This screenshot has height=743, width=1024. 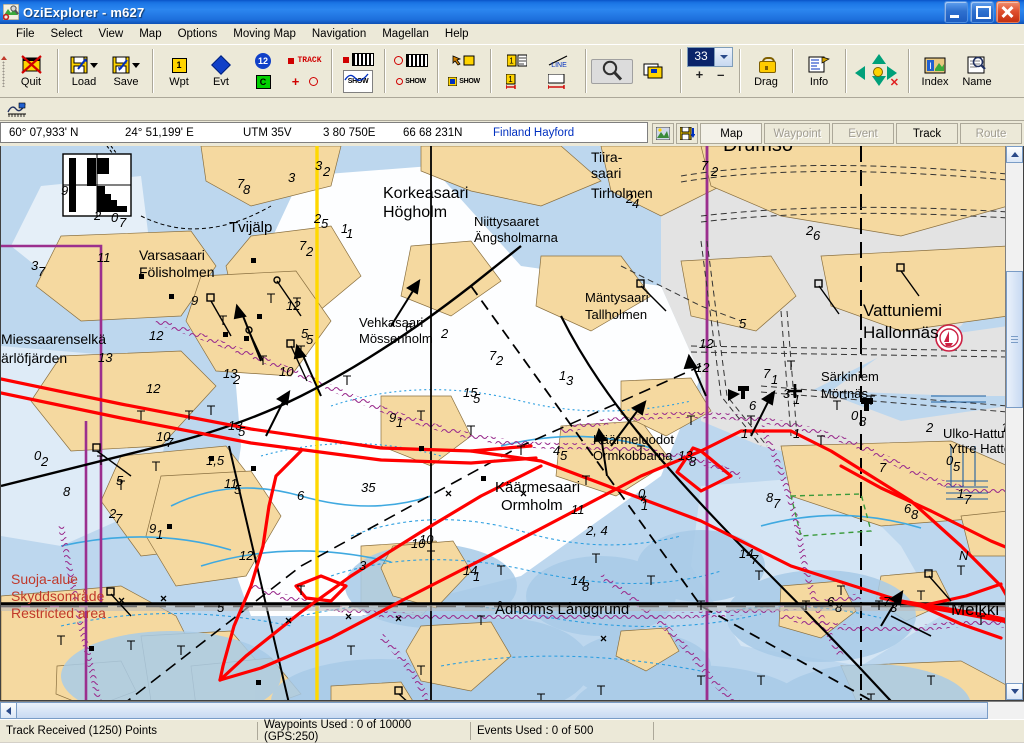 I want to click on pan-arrows-icon: ✕, so click(x=877, y=71).